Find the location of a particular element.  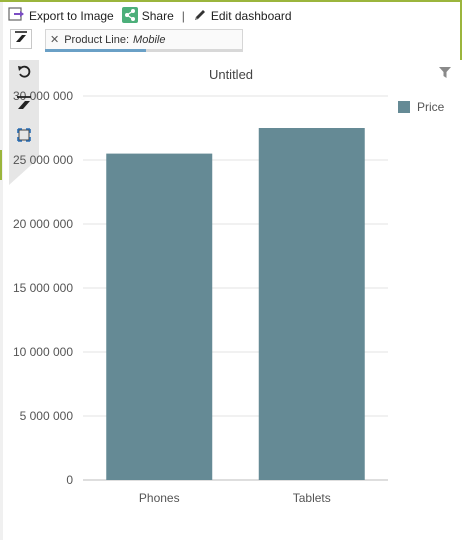

legend-label-price: Price is located at coordinates (431, 107).